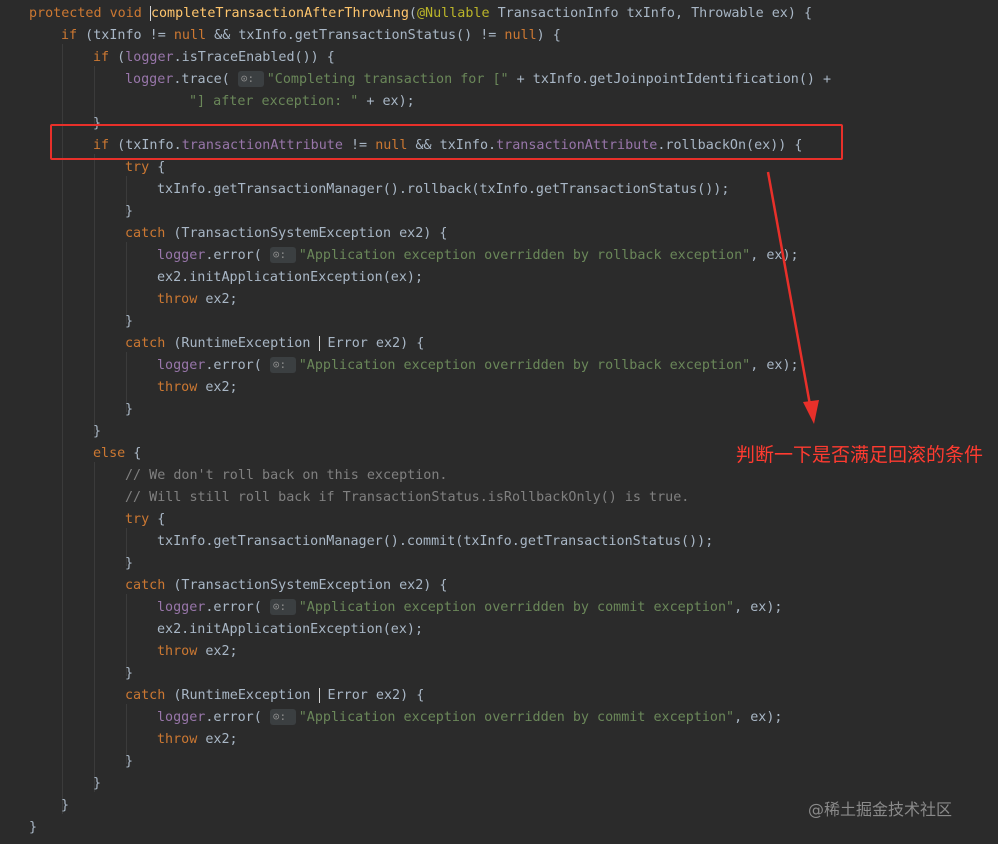 Image resolution: width=998 pixels, height=844 pixels. I want to click on annotation-text: 判断一下是否满足回滚的条件, so click(860, 455).